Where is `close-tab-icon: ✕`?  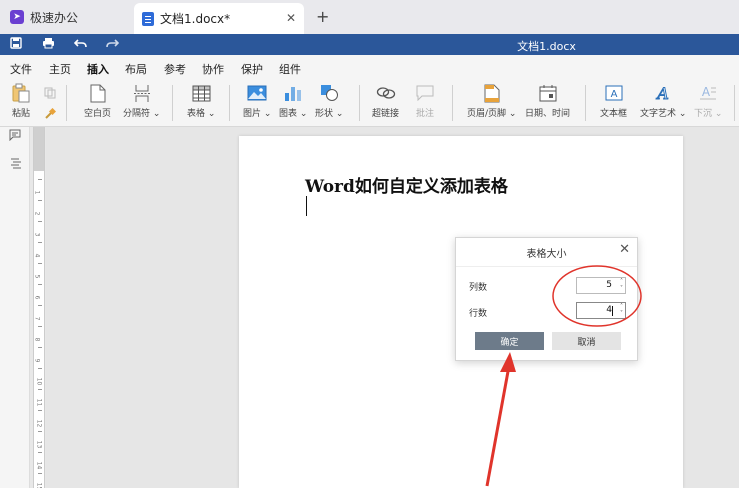
close-tab-icon: ✕ is located at coordinates (291, 18).